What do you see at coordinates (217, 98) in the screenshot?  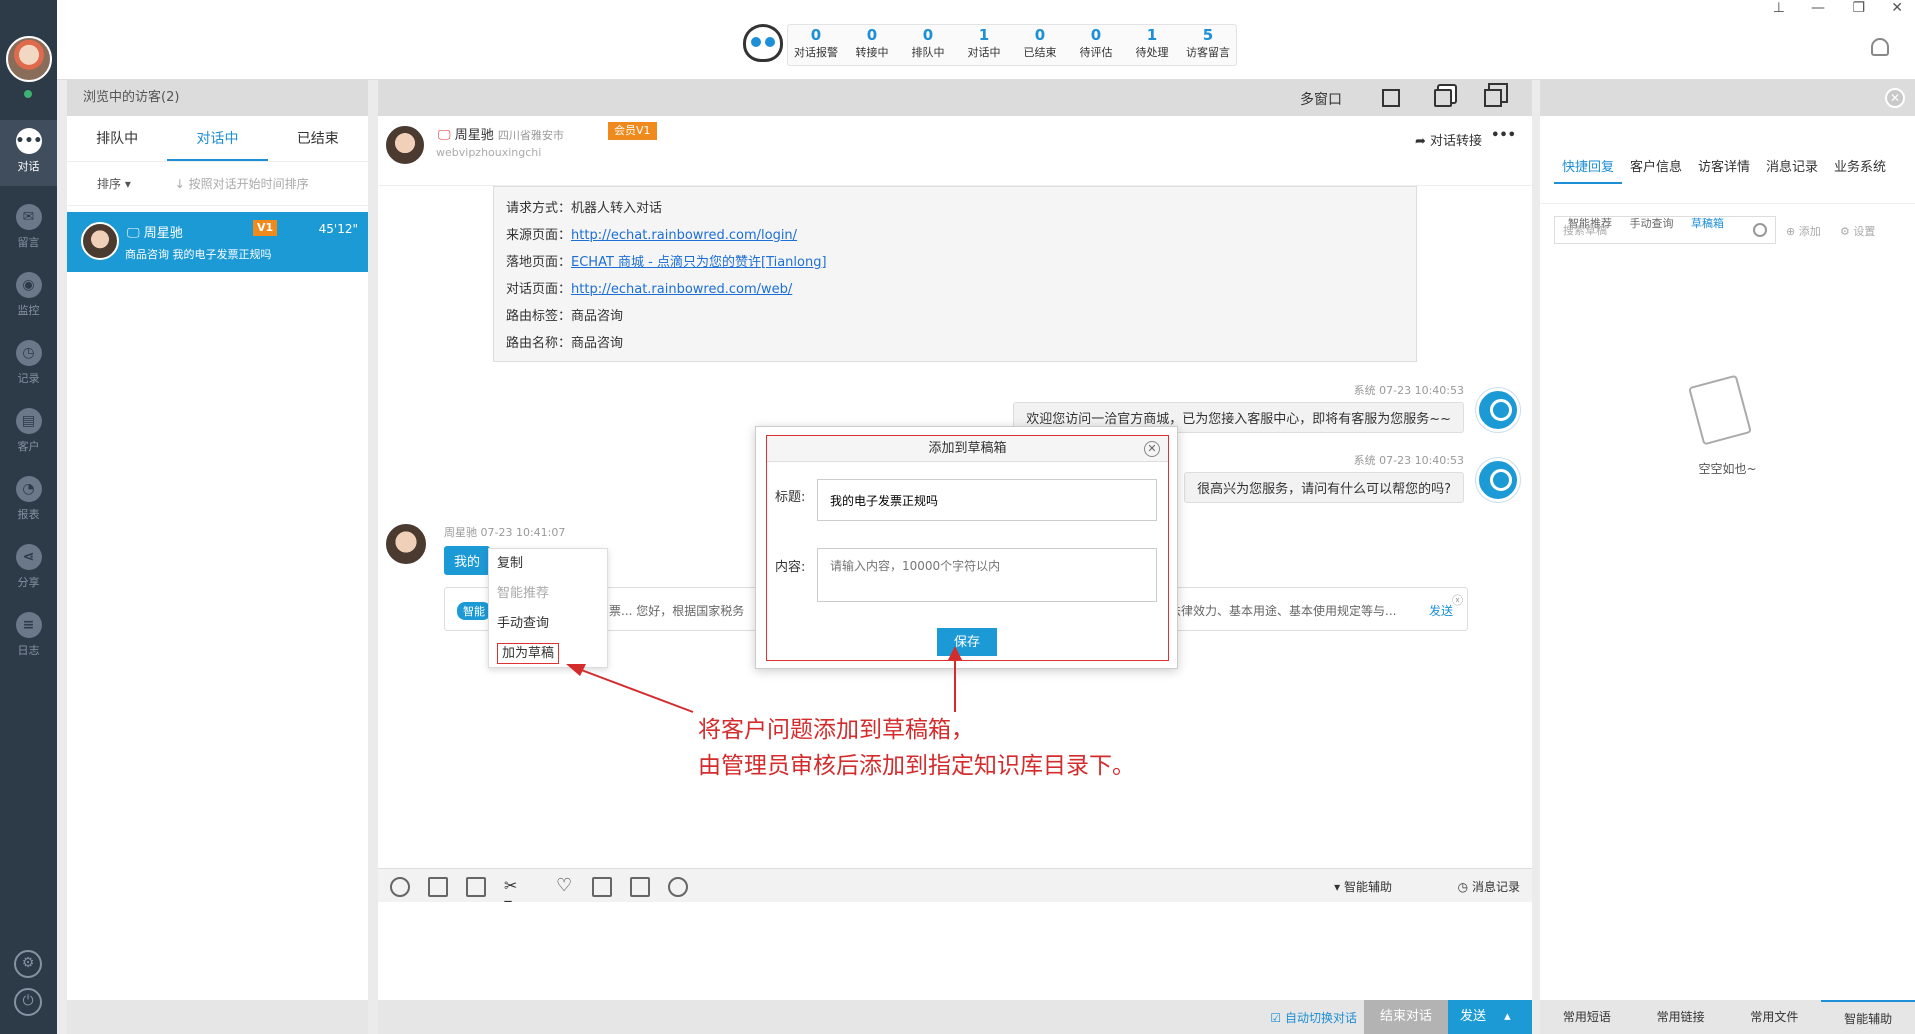 I see `visitors-header: 浏览中的访客(2)` at bounding box center [217, 98].